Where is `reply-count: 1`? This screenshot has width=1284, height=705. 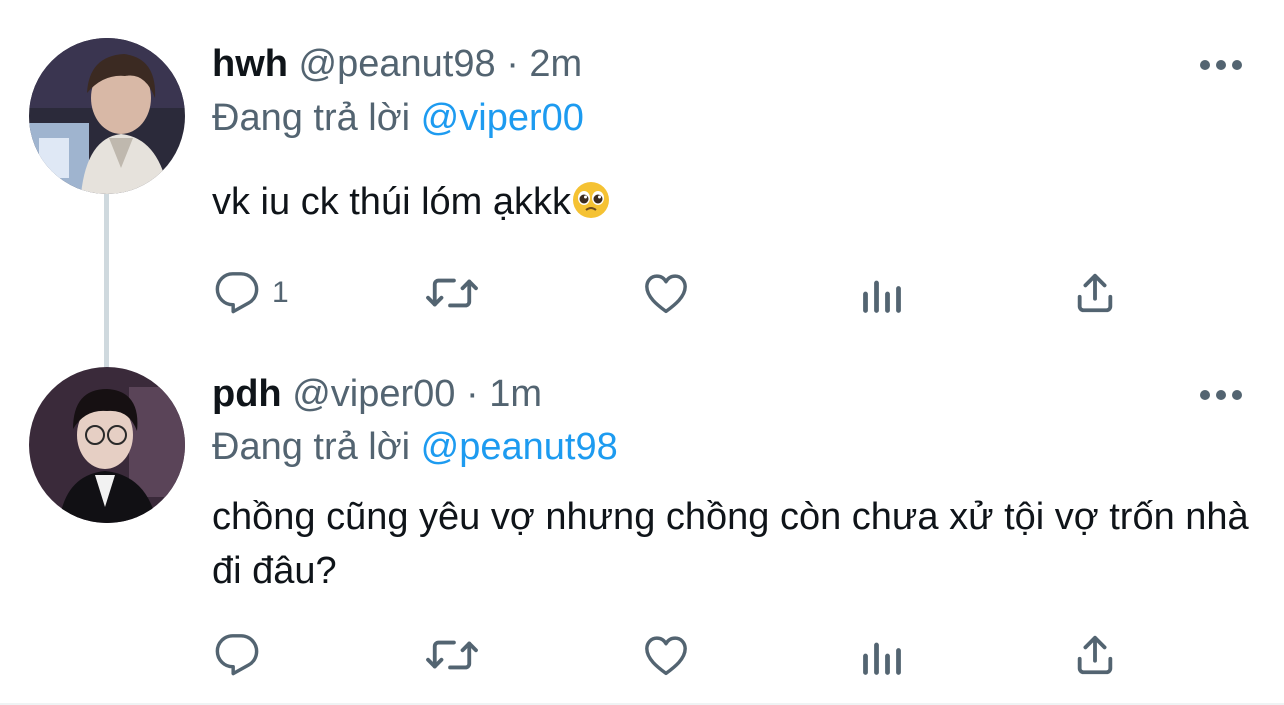
reply-count: 1 is located at coordinates (280, 292).